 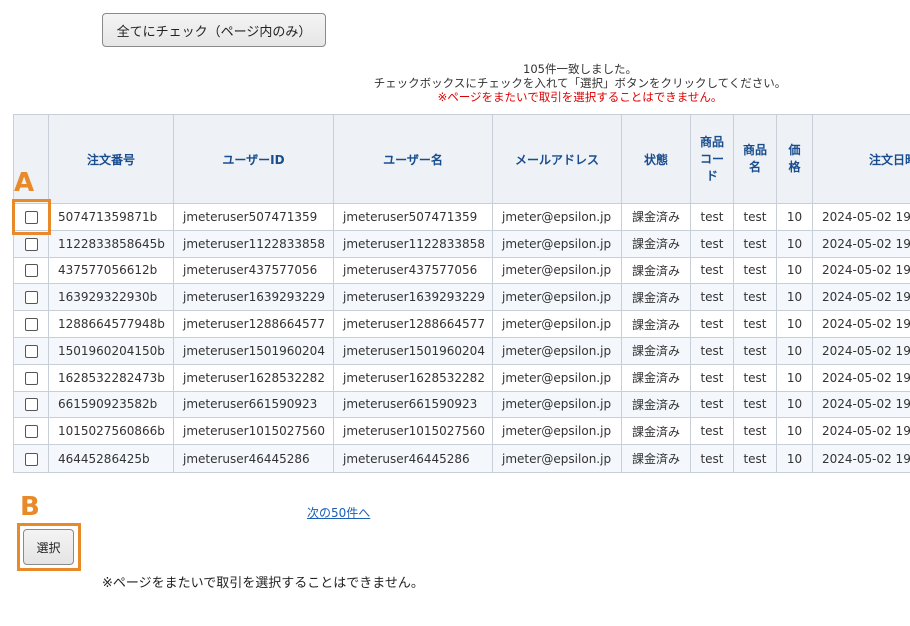 I want to click on cell-user-name: jmeteruser1501960204, so click(x=413, y=350).